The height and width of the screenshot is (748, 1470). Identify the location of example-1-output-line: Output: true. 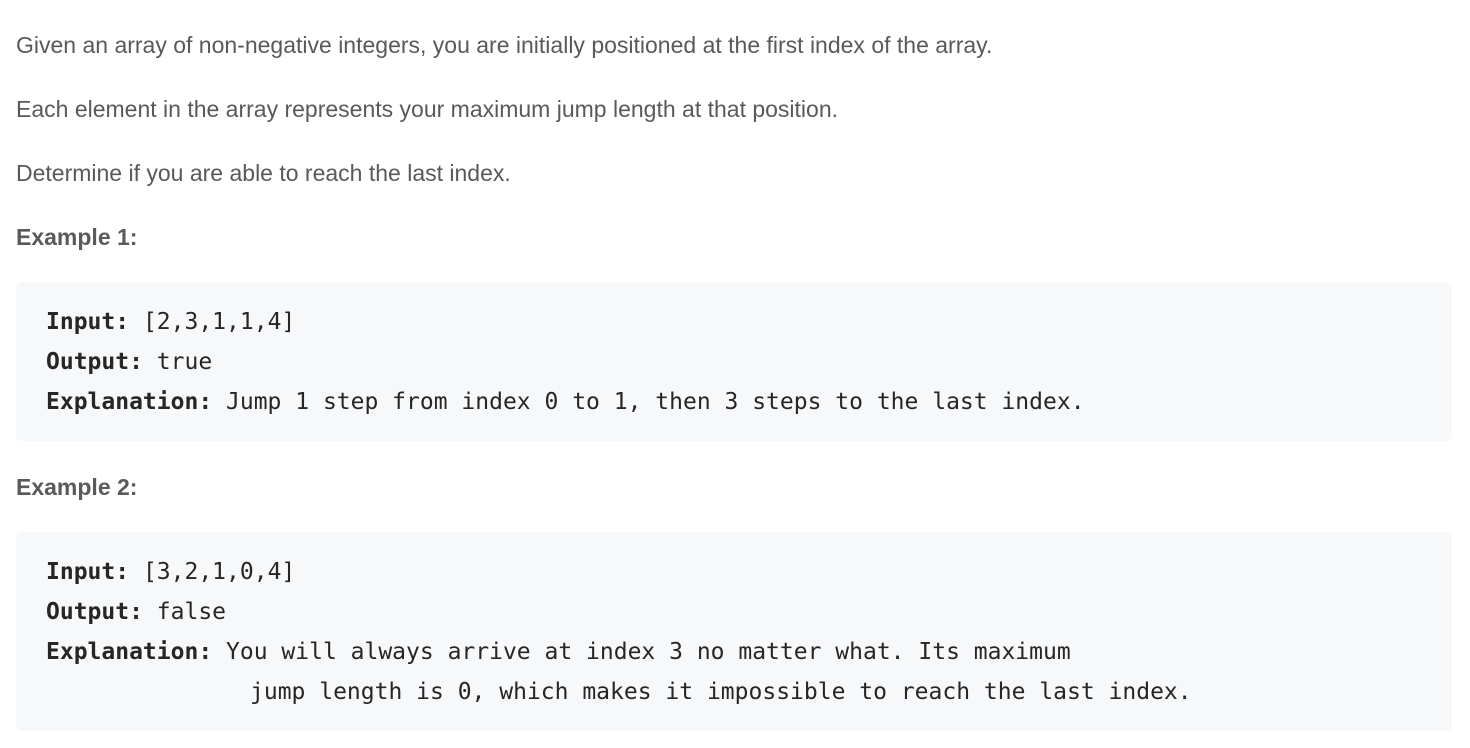
(734, 362).